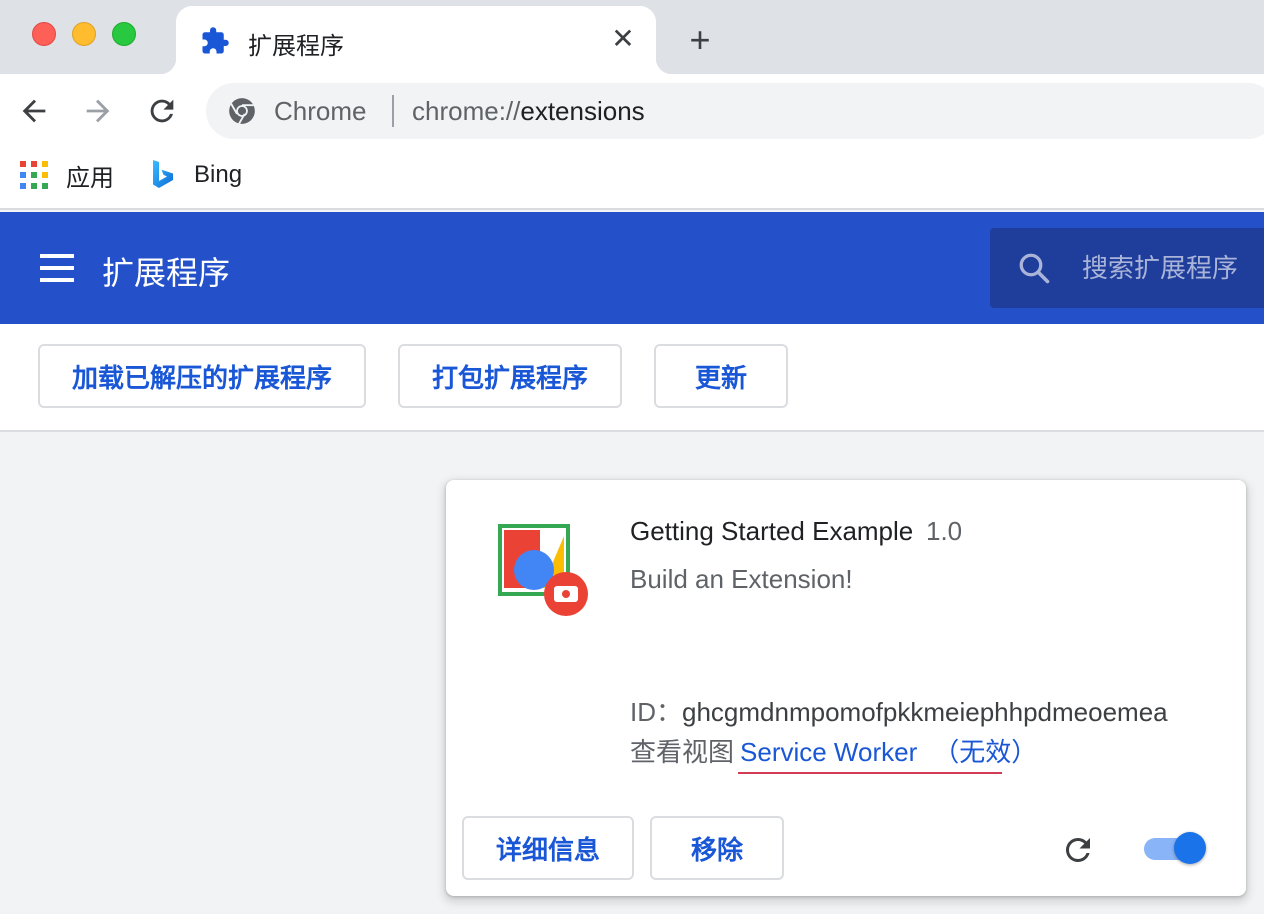 This screenshot has height=914, width=1264. I want to click on tab-title: 扩展程序, so click(296, 46).